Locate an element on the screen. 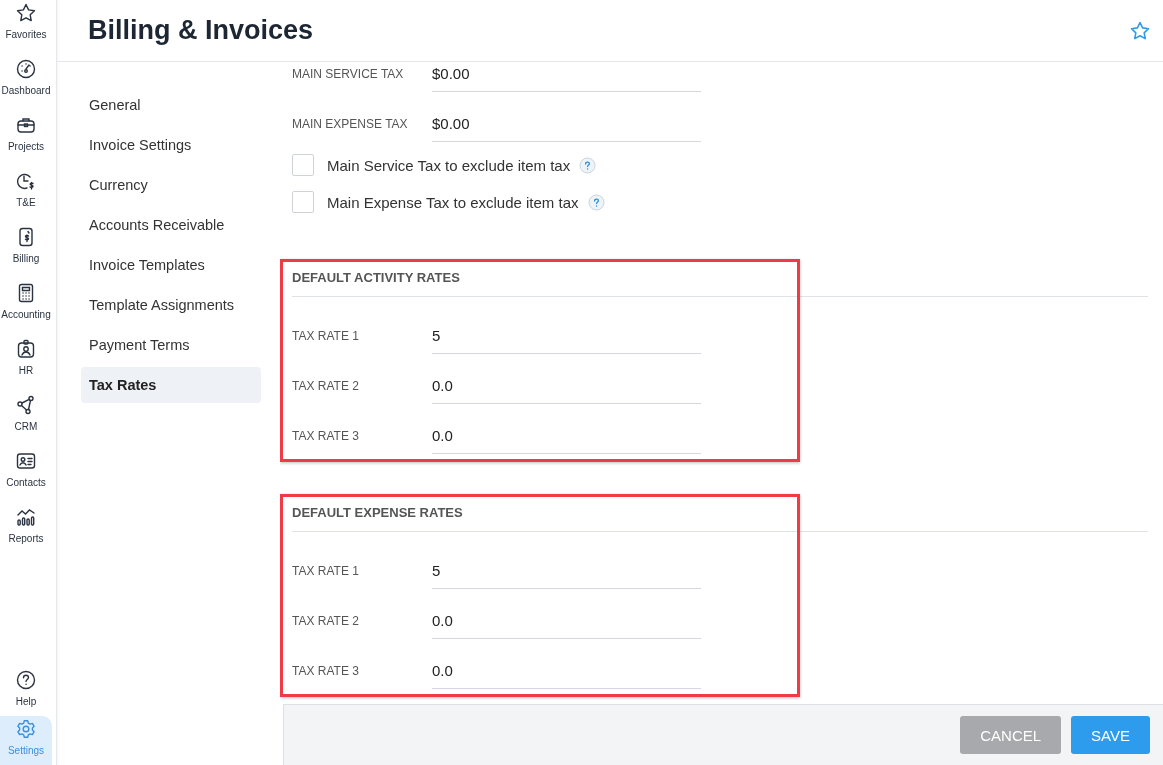 The height and width of the screenshot is (765, 1163). nav-item: General is located at coordinates (171, 105).